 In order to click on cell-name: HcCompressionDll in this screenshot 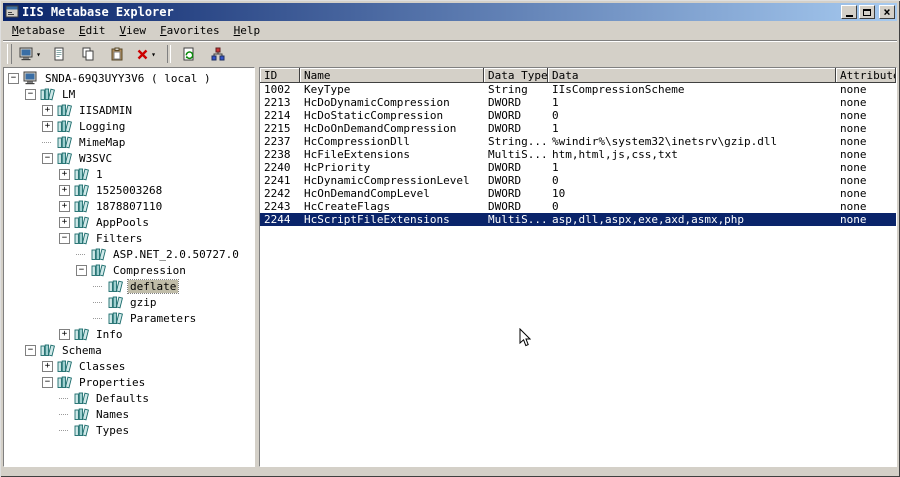, I will do `click(357, 141)`.